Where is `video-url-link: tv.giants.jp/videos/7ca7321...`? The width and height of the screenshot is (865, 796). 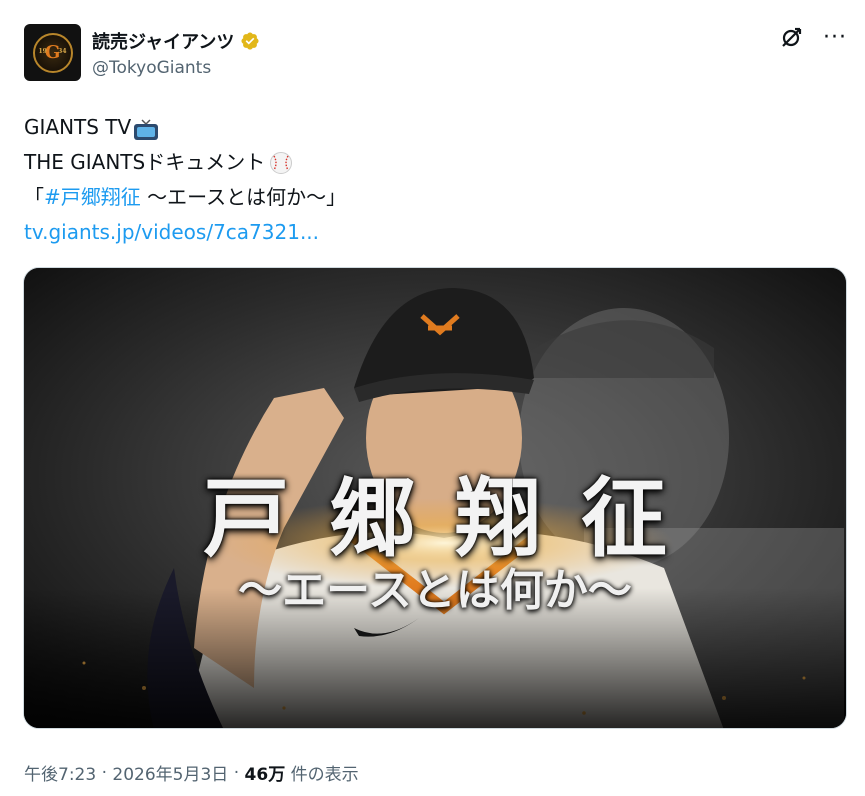 video-url-link: tv.giants.jp/videos/7ca7321... is located at coordinates (171, 232).